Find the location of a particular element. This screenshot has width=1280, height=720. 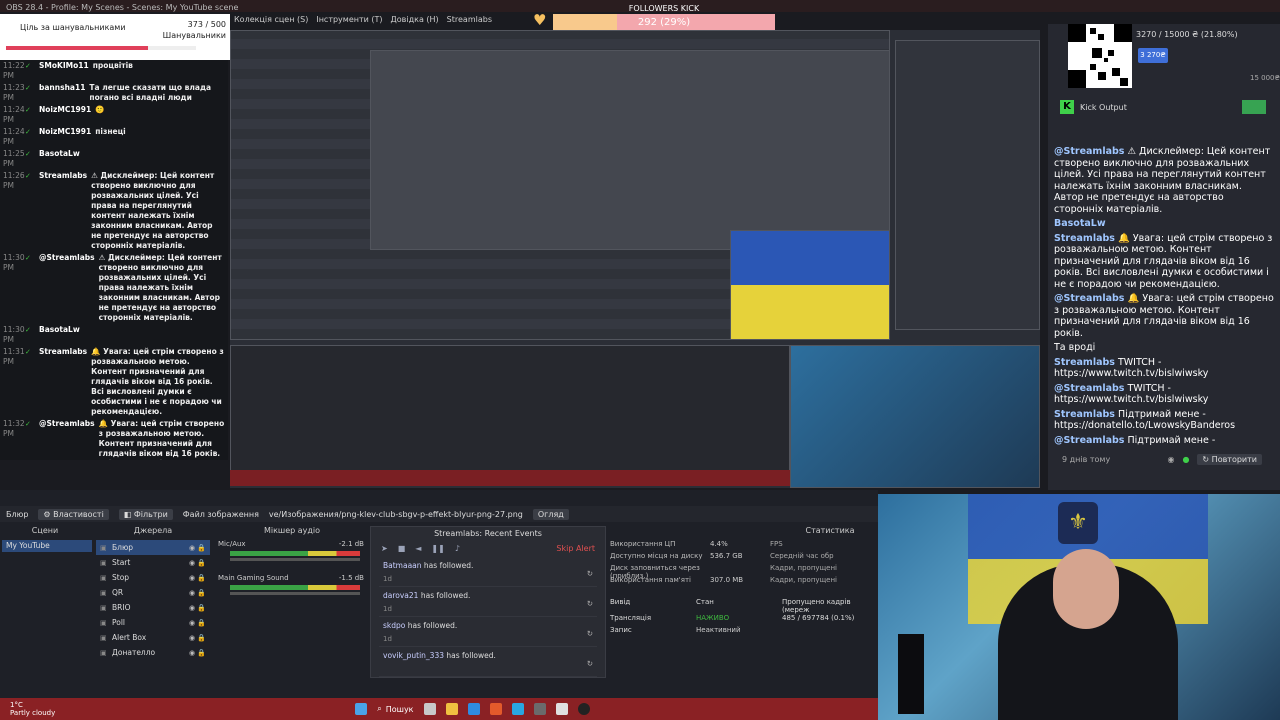

send-icon: ➤ is located at coordinates (384, 548).